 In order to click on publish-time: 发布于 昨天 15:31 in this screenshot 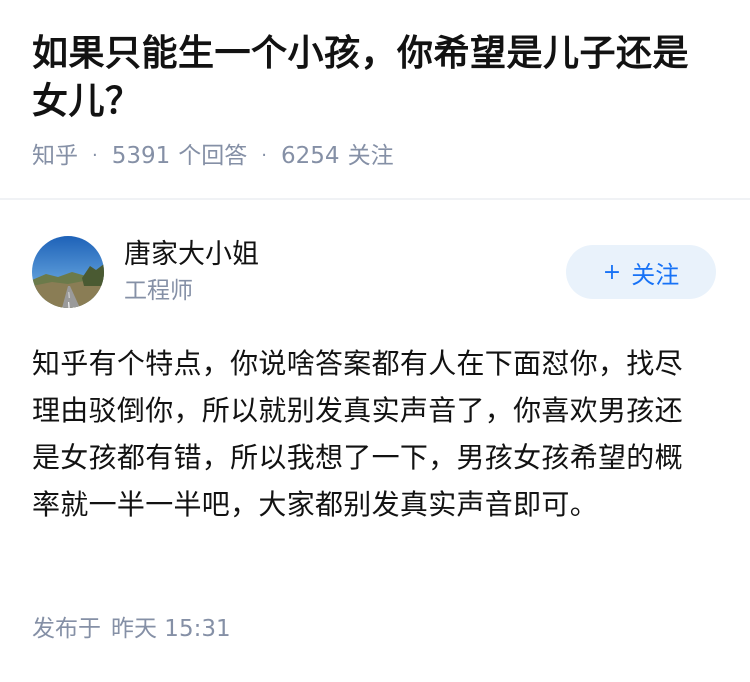, I will do `click(131, 629)`.